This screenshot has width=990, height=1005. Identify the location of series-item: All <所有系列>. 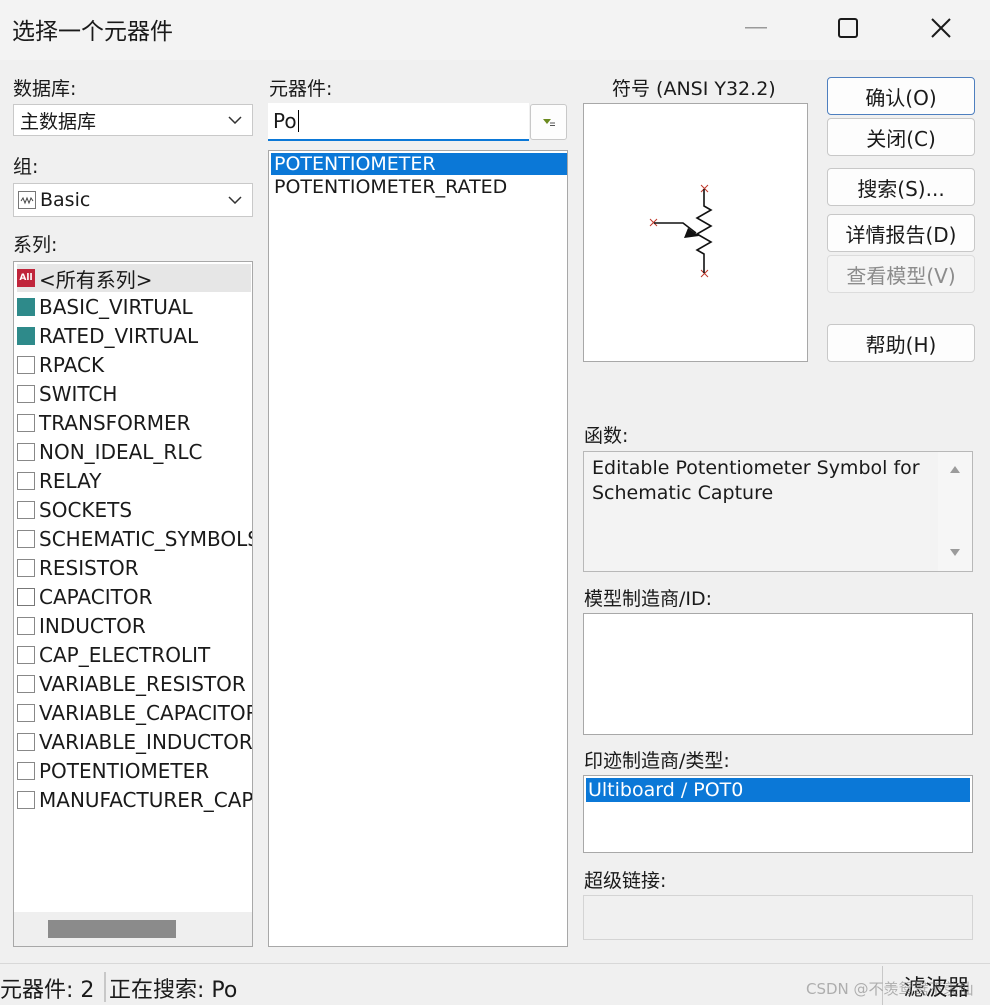
(134, 278).